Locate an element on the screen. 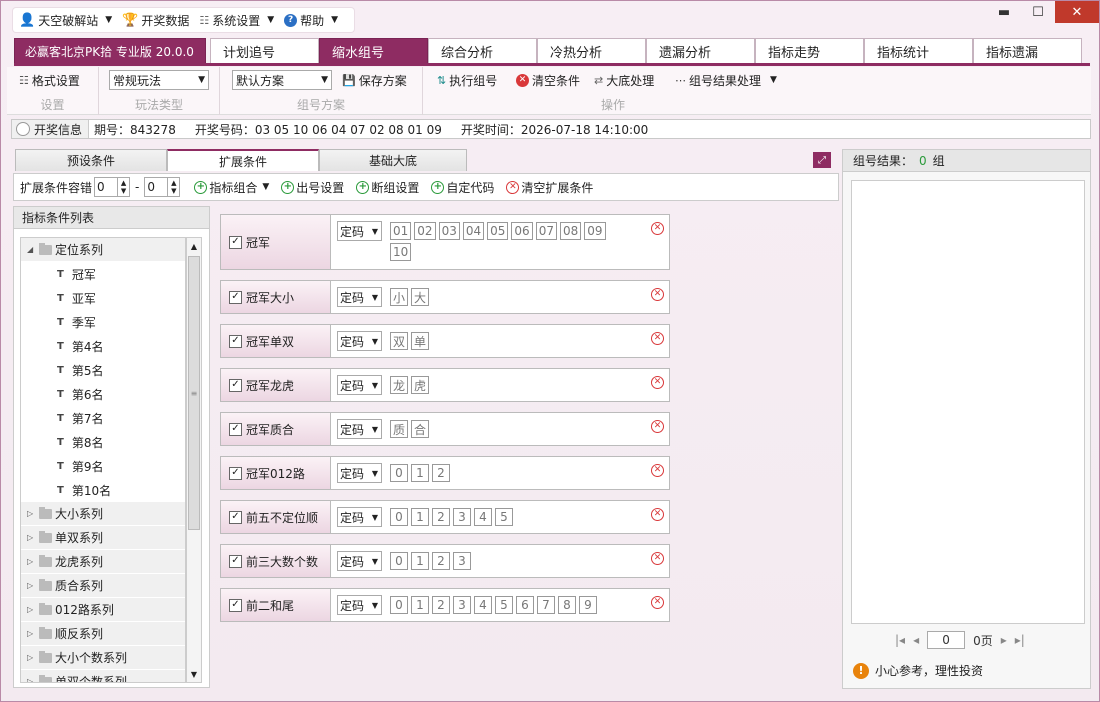  tolerance-to-stepper: 0 ▲ ▼ is located at coordinates (162, 187).